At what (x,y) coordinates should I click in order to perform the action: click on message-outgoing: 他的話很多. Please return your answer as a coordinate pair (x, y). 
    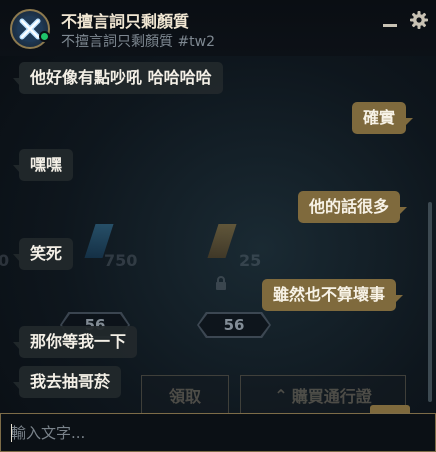
    Looking at the image, I should click on (353, 207).